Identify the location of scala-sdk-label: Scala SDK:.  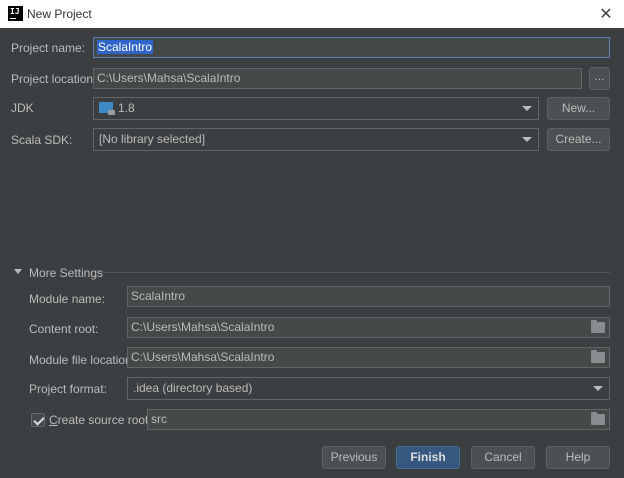
(42, 140).